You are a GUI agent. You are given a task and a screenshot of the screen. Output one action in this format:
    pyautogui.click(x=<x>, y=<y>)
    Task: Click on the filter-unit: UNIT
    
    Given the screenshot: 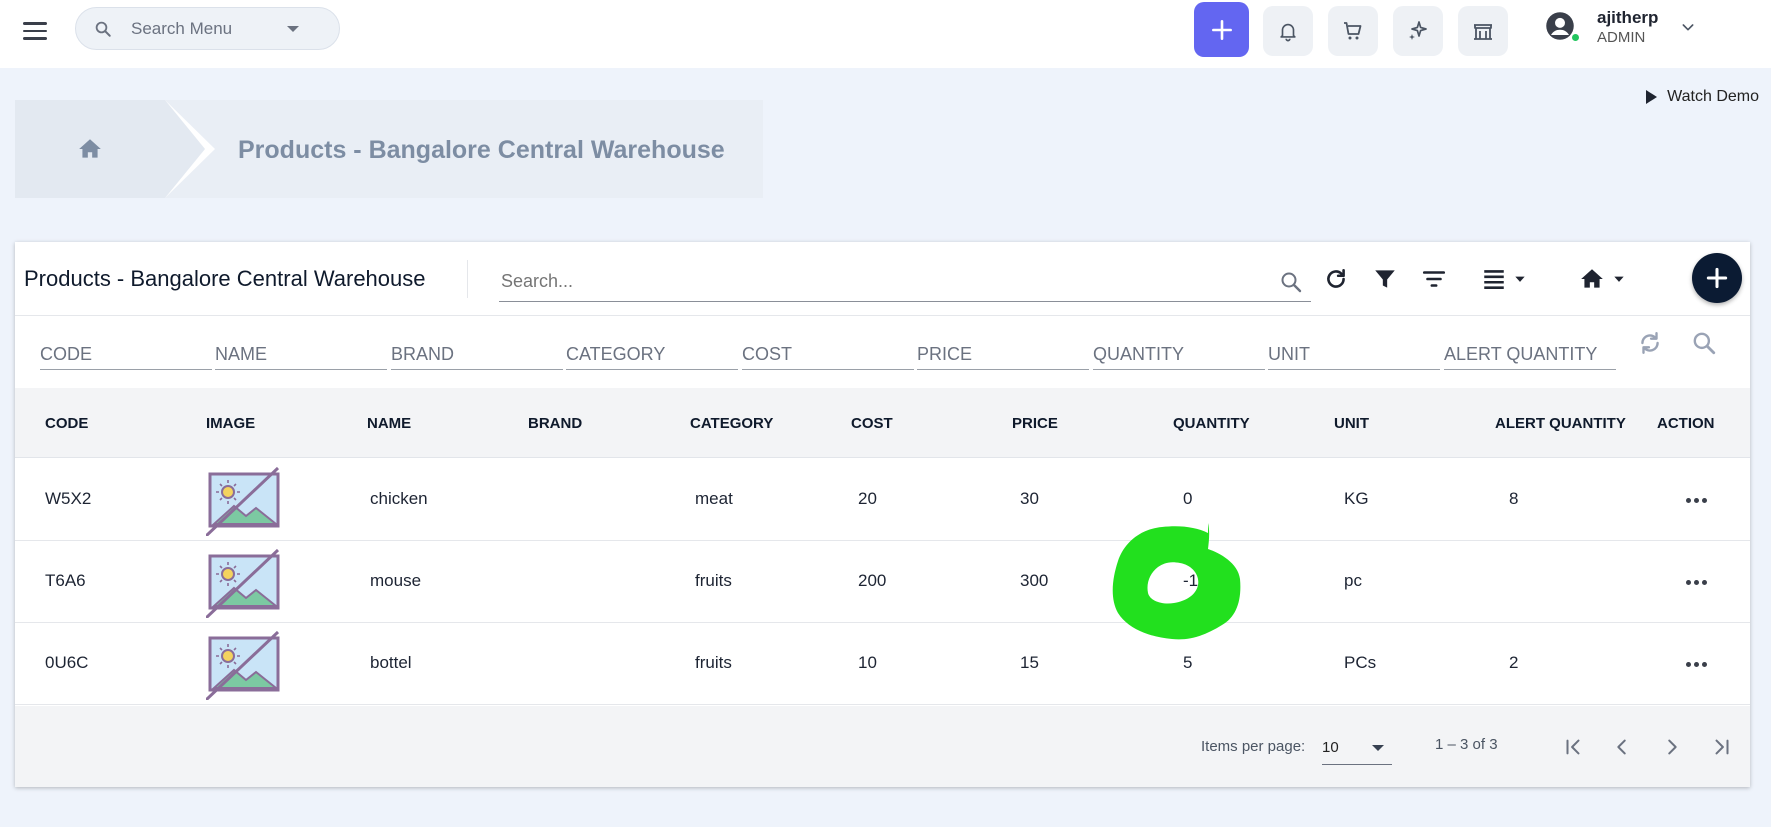 What is the action you would take?
    pyautogui.click(x=1354, y=354)
    